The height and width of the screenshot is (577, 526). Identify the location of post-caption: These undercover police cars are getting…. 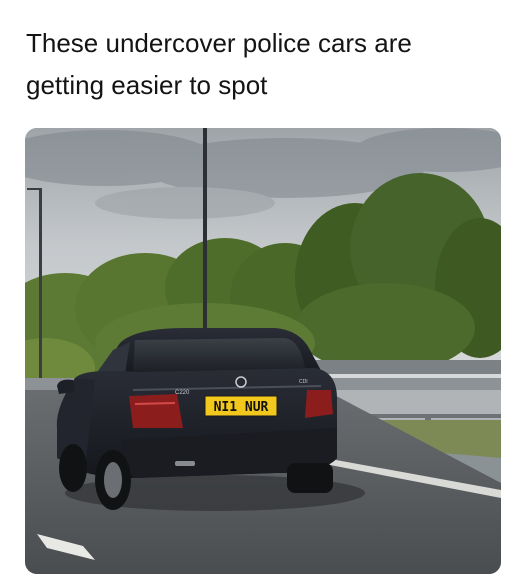
(266, 64).